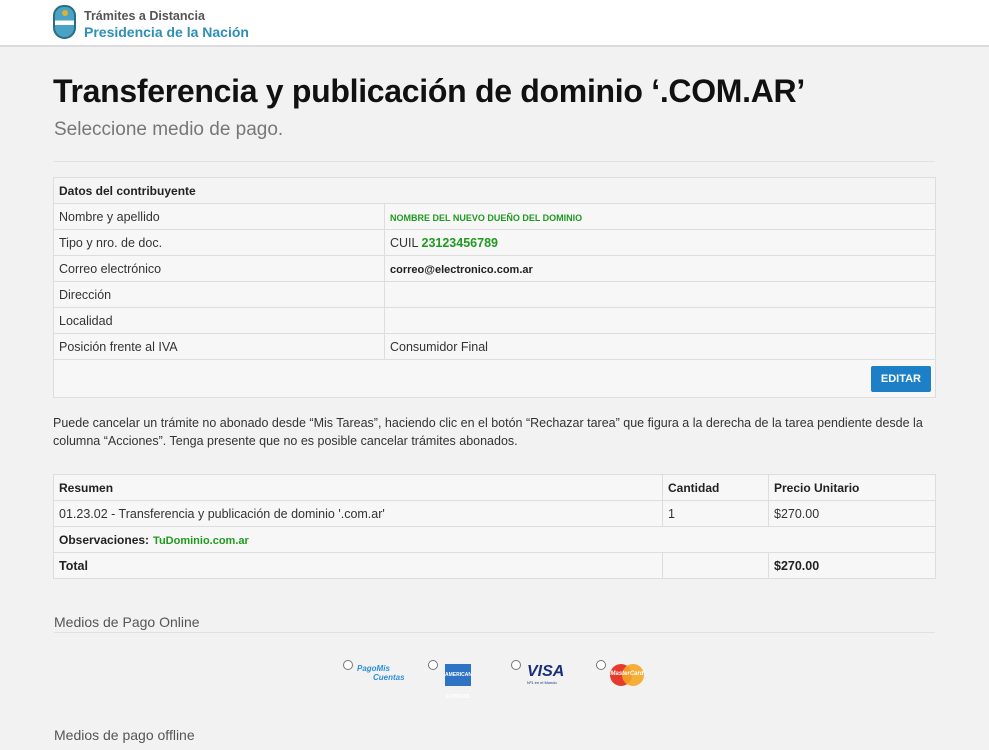  I want to click on table-row: Total $270.00, so click(494, 565).